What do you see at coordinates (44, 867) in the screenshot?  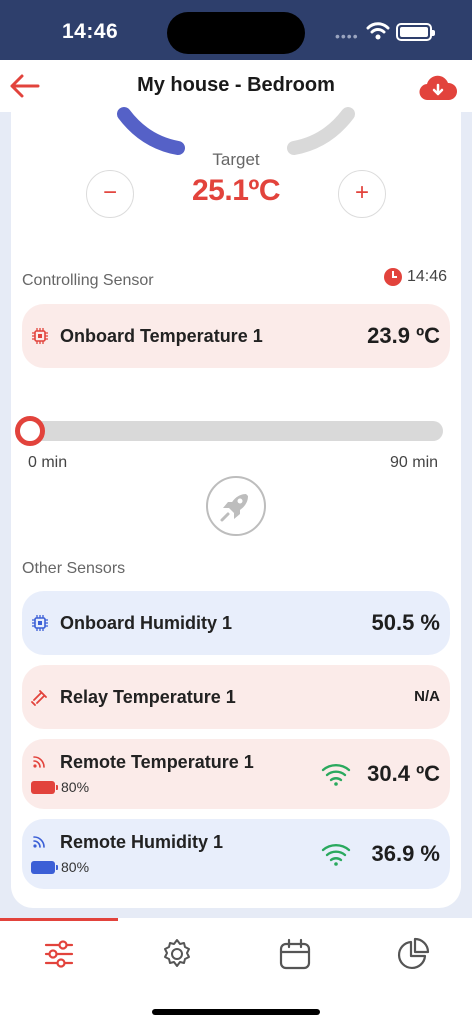 I see `battery-icon` at bounding box center [44, 867].